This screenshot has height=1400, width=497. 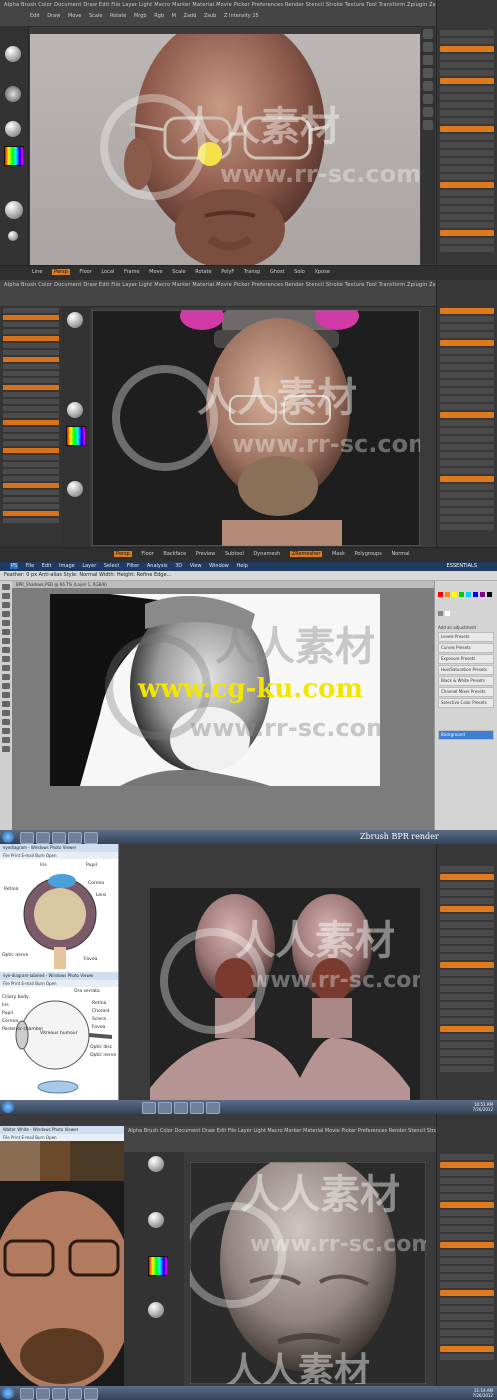 What do you see at coordinates (6, 704) in the screenshot?
I see `pen-tool-icon` at bounding box center [6, 704].